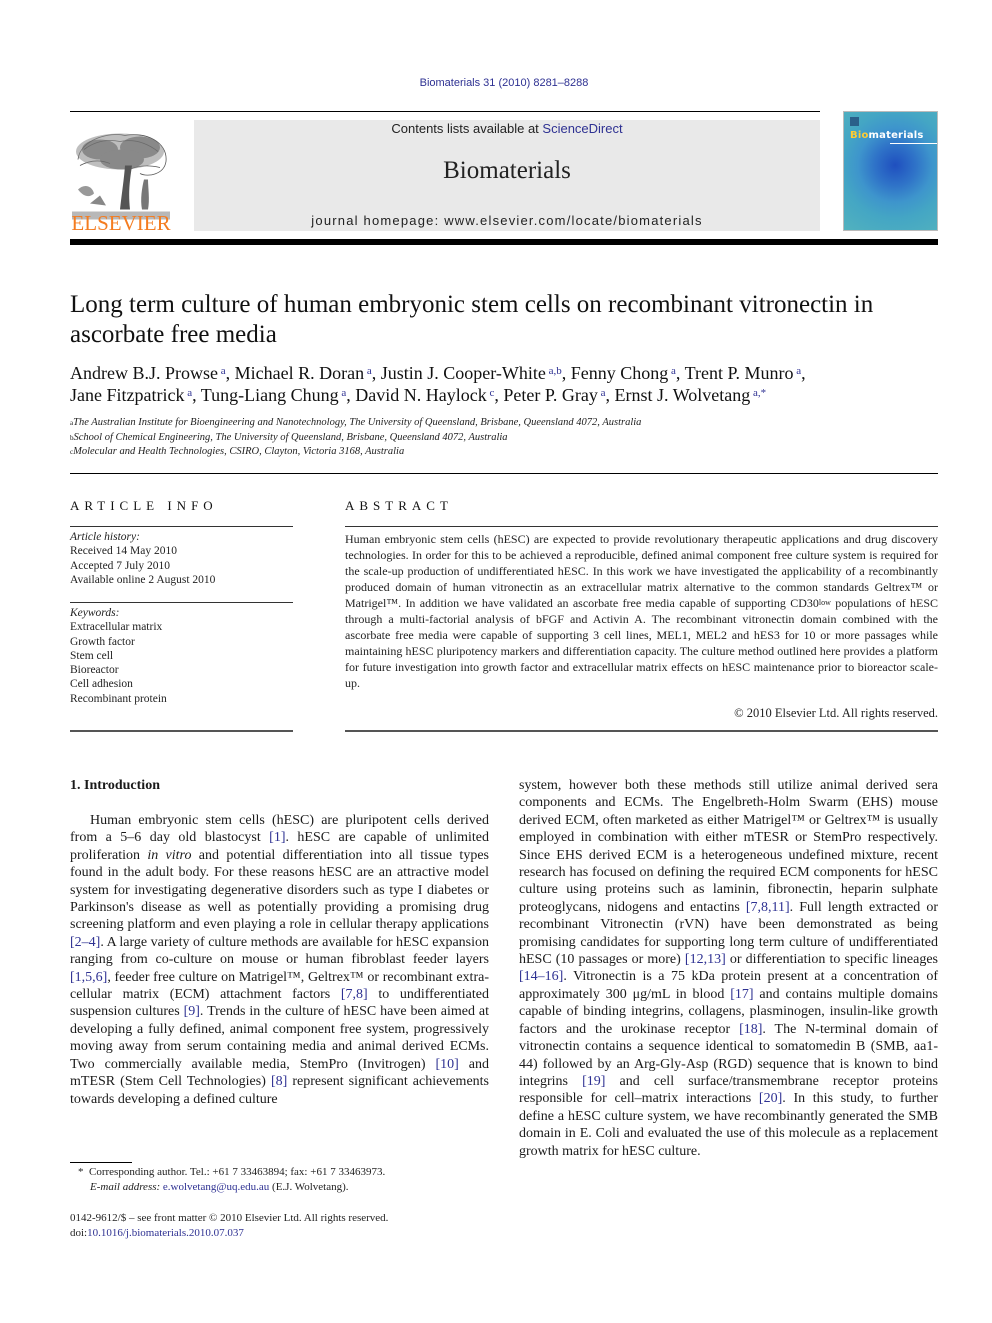  I want to click on citation-link: [19], so click(593, 1081).